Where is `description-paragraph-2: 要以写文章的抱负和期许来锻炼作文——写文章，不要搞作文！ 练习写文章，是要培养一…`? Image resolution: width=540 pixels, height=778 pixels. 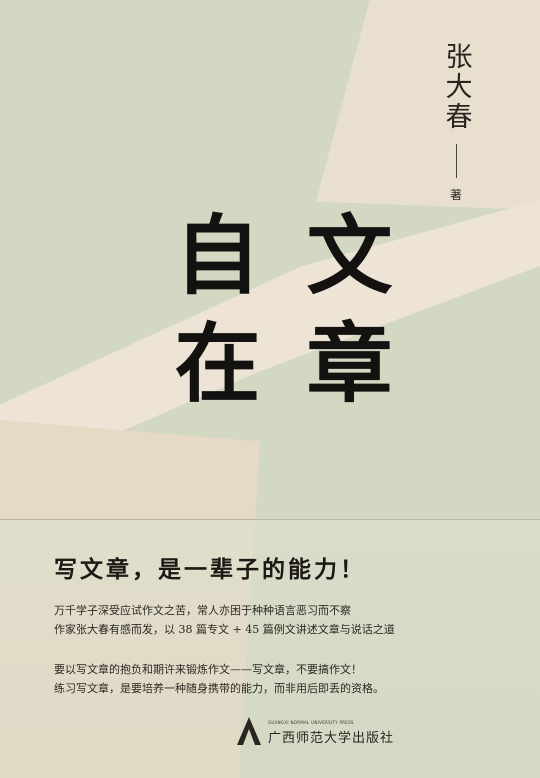 description-paragraph-2: 要以写文章的抱负和期许来锻炼作文——写文章，不要搞作文！ 练习写文章，是要培养一… is located at coordinates (274, 679).